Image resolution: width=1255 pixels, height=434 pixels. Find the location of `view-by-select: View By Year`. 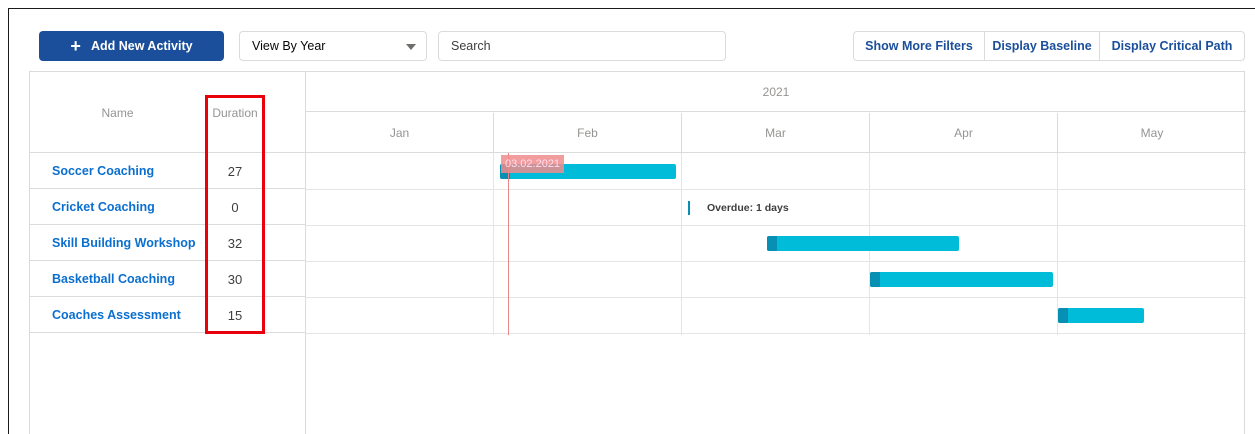

view-by-select: View By Year is located at coordinates (333, 46).